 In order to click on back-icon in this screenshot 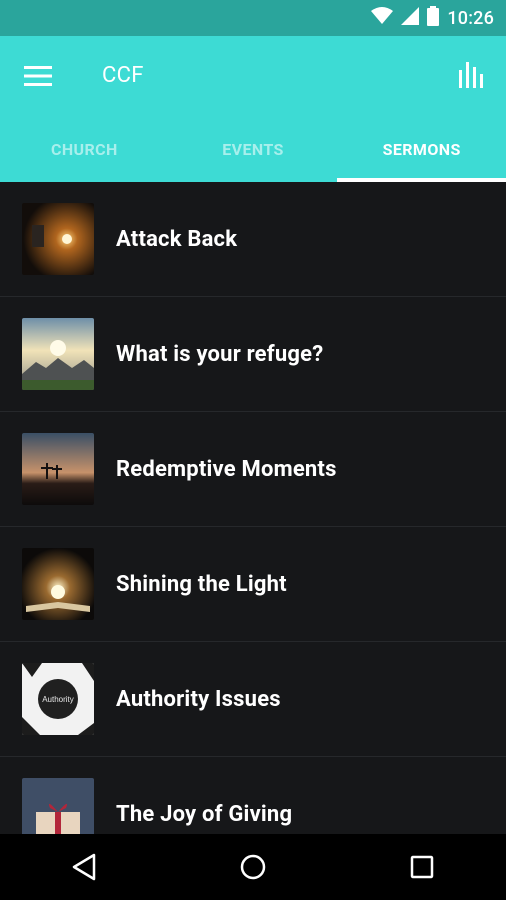, I will do `click(84, 867)`.